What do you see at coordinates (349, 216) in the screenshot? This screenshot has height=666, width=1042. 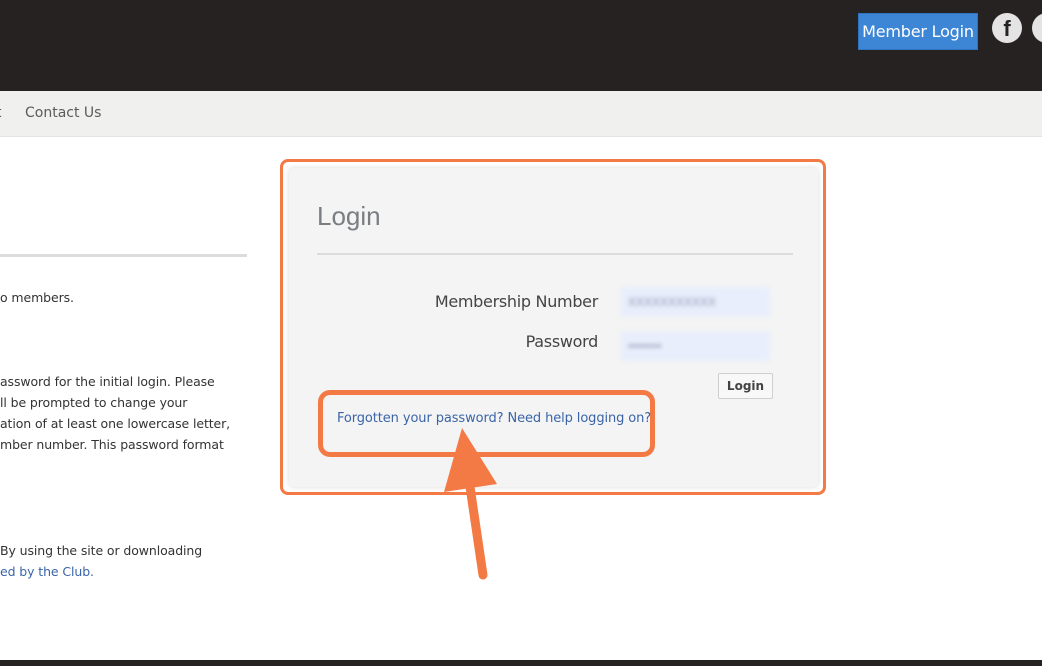 I see `login-title: Login` at bounding box center [349, 216].